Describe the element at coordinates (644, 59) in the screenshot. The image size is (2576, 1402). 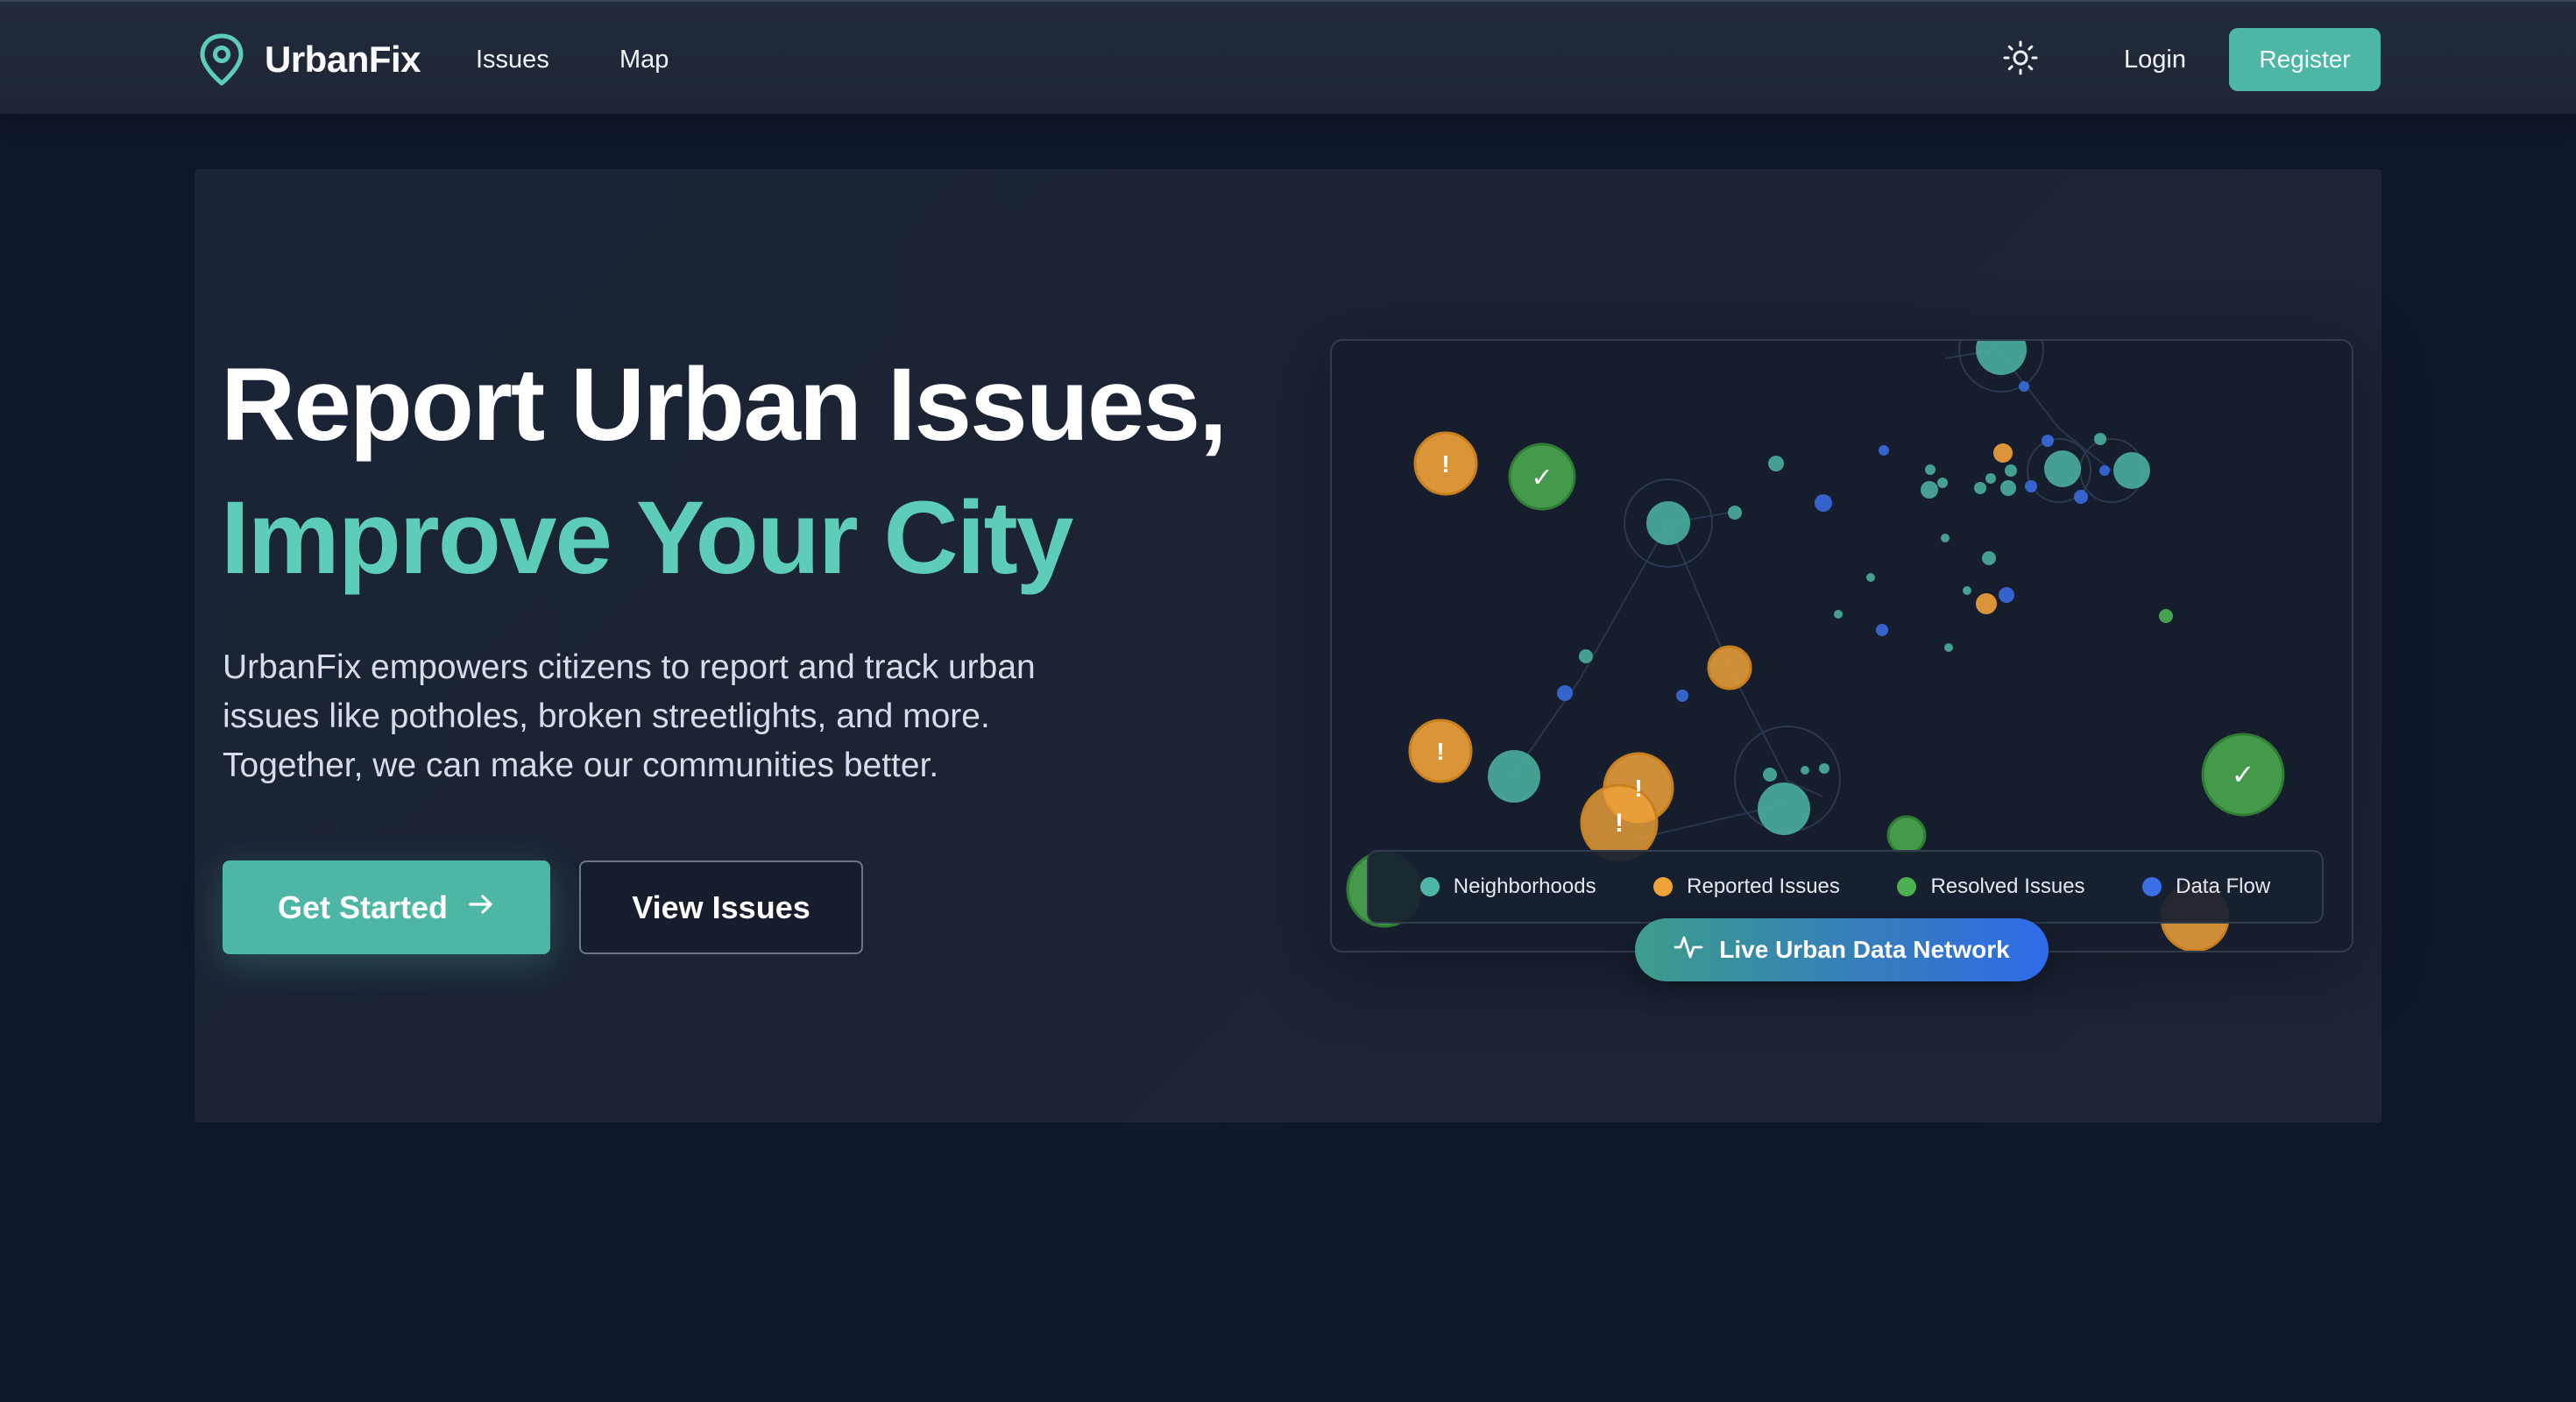
I see `nav-link-map: Map` at that location.